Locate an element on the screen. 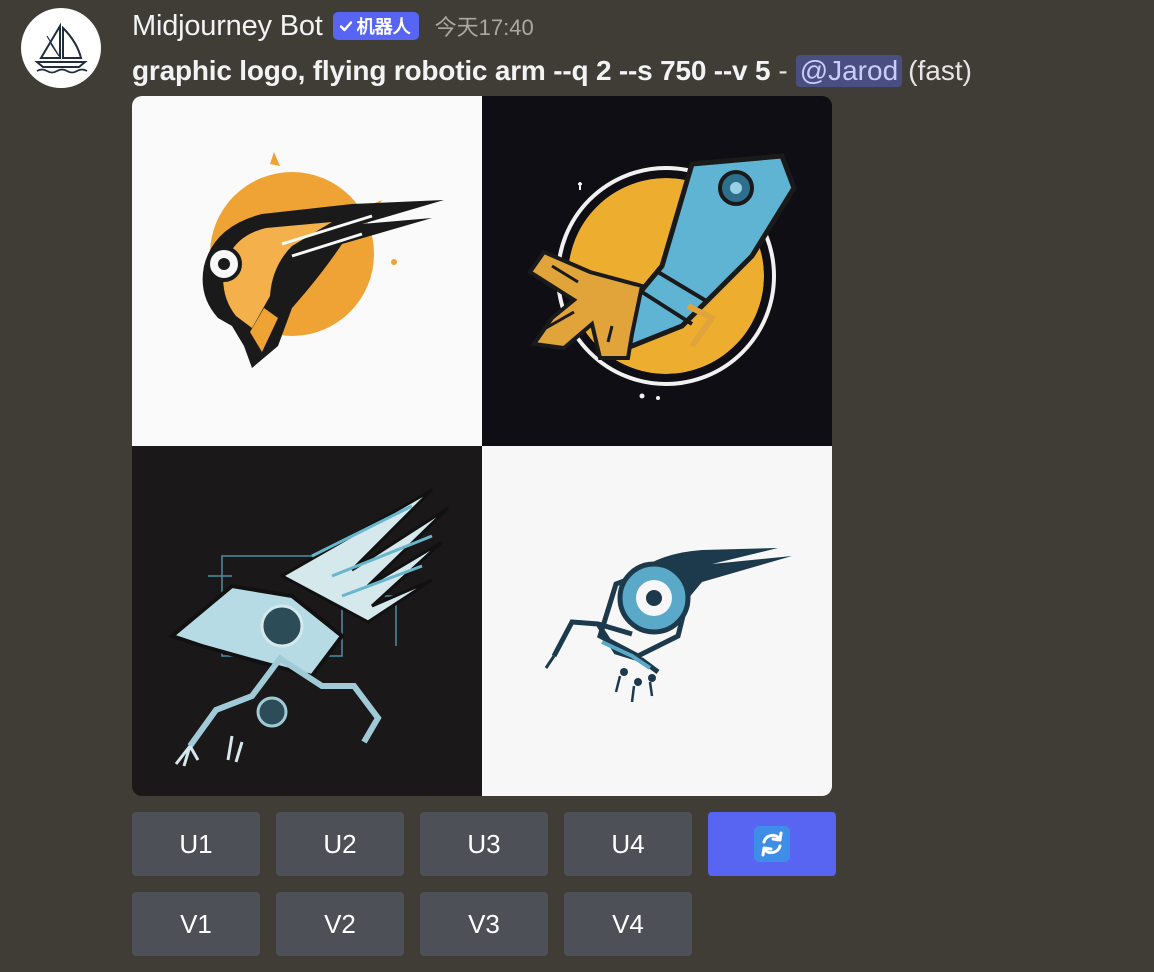 The image size is (1154, 972). sailboat-avatar-icon is located at coordinates (61, 48).